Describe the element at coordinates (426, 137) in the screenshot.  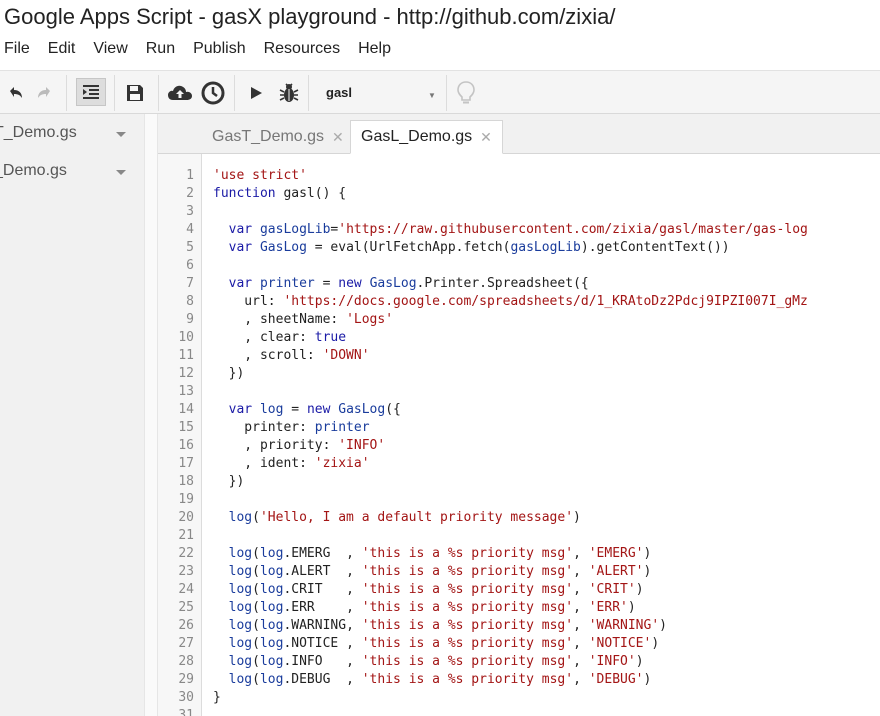
I see `tab-gasl-demo: GasL_Demo.gs ✕` at that location.